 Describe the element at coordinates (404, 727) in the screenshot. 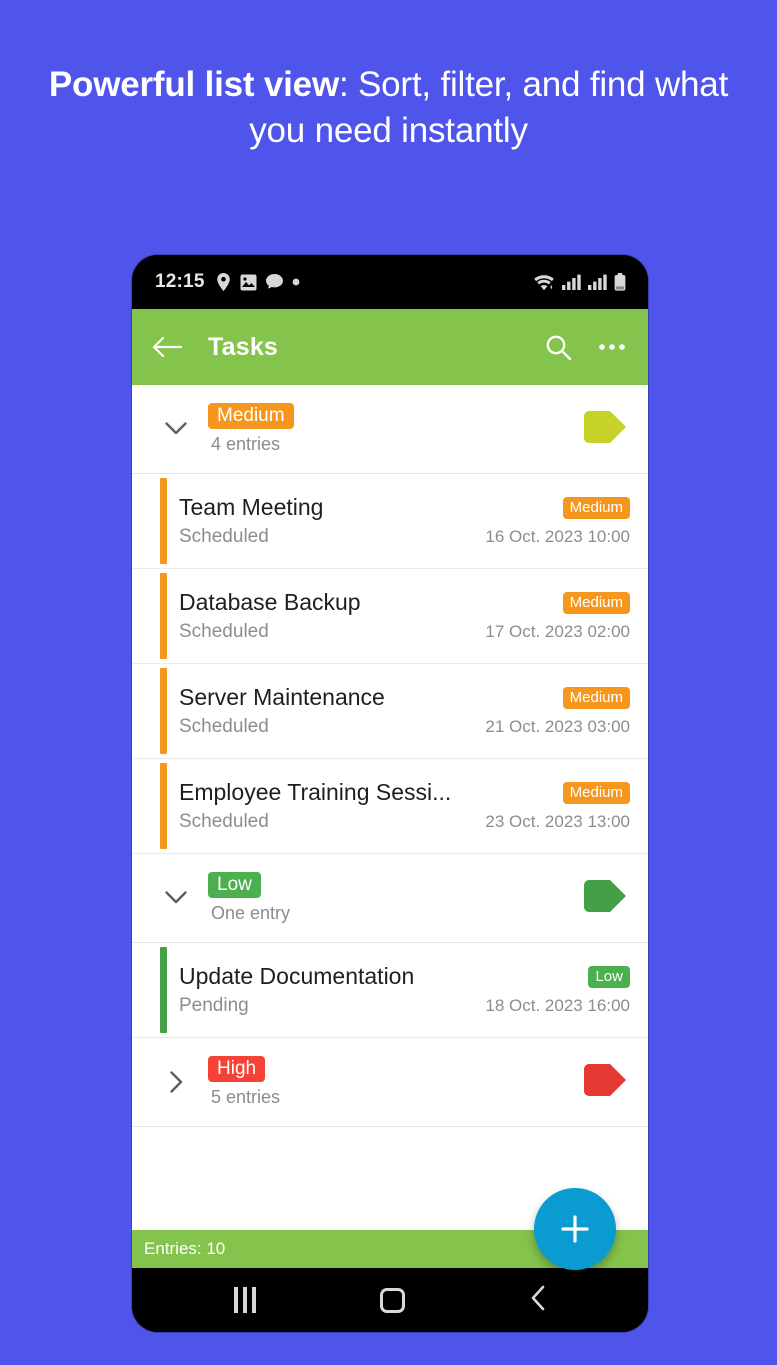

I see `row-secondary-line: Scheduled 21 Oct. 2023 03:00` at that location.